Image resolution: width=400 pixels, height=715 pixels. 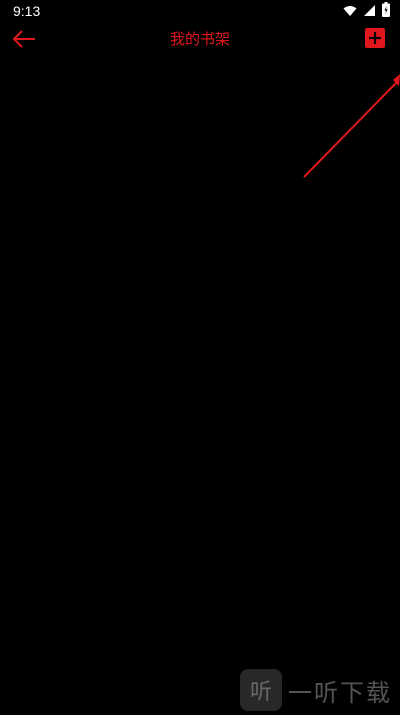 I want to click on wifi-icon, so click(x=350, y=11).